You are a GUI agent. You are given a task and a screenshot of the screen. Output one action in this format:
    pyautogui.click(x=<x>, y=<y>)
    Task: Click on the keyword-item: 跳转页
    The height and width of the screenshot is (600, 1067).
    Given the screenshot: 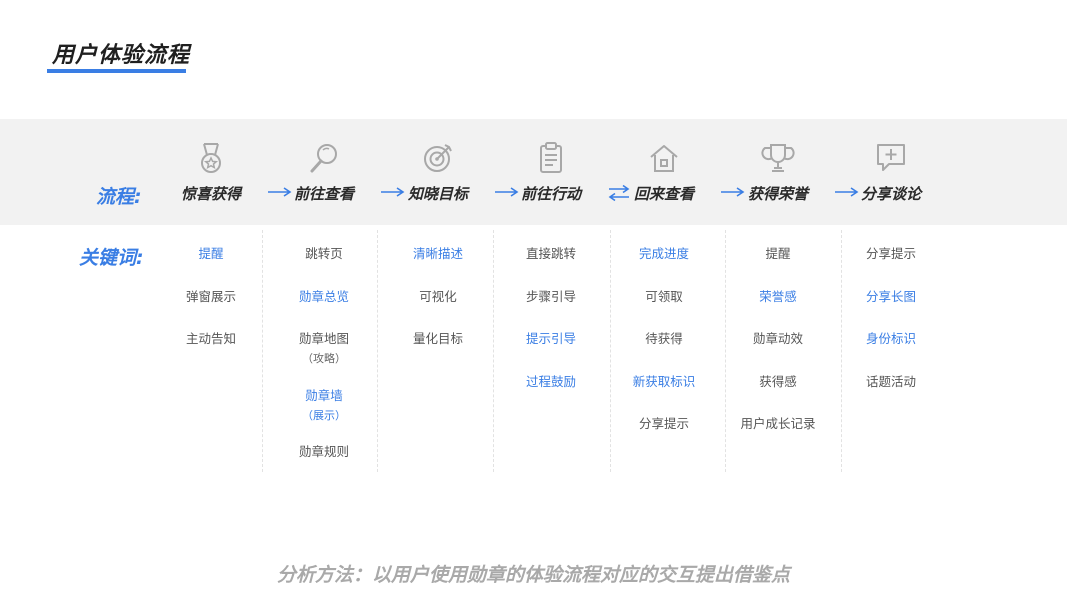 What is the action you would take?
    pyautogui.click(x=324, y=253)
    